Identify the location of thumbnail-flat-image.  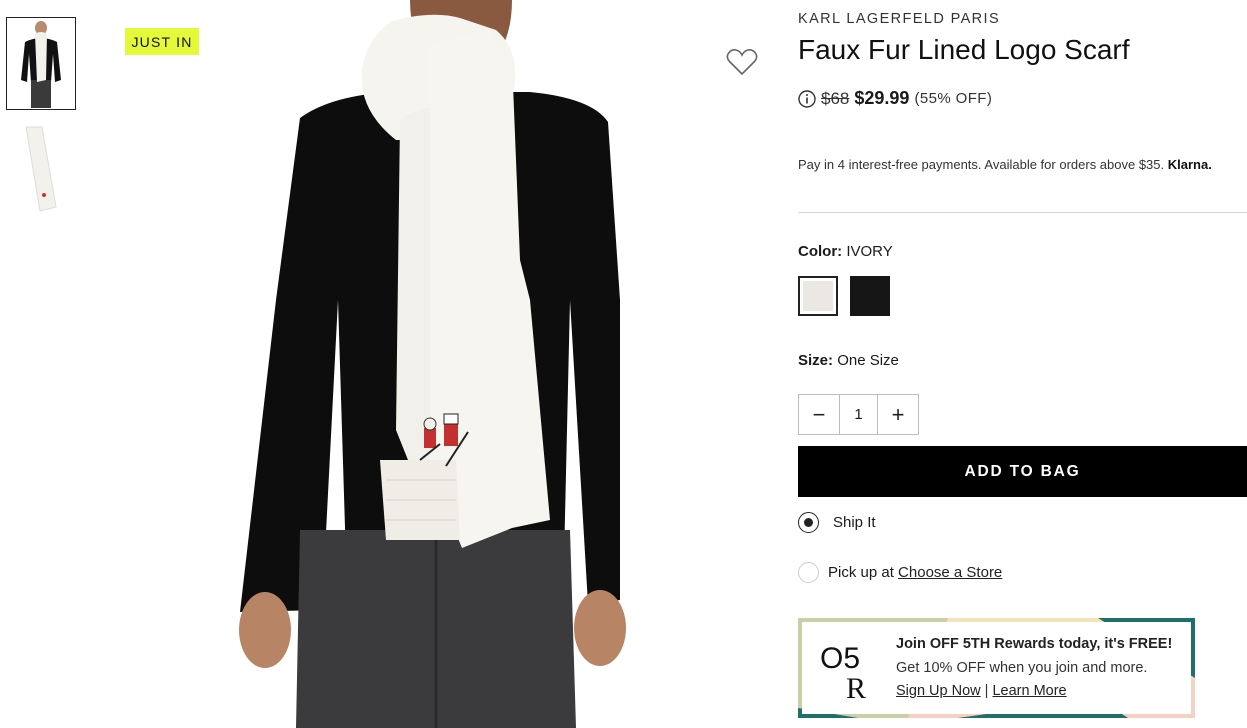
(41, 169).